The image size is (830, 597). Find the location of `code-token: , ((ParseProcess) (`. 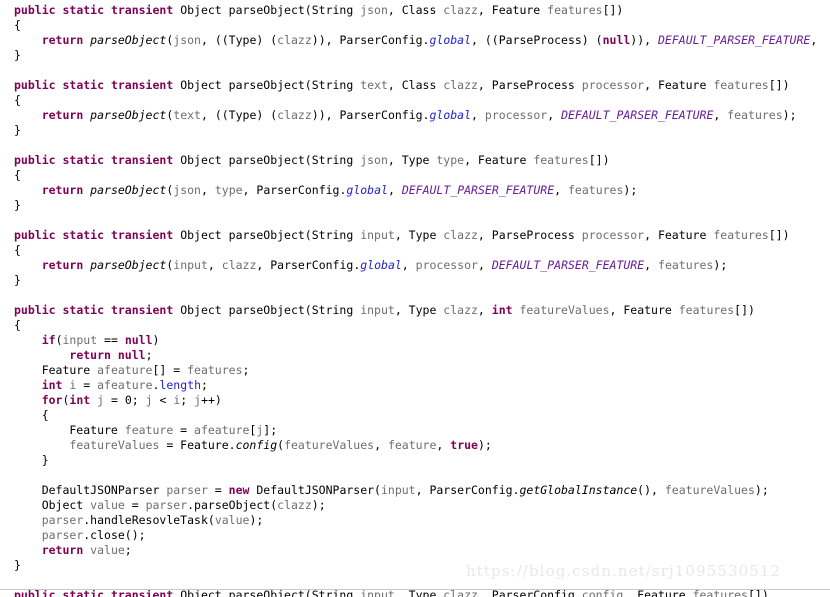

code-token: , ((ParseProcess) ( is located at coordinates (537, 40).